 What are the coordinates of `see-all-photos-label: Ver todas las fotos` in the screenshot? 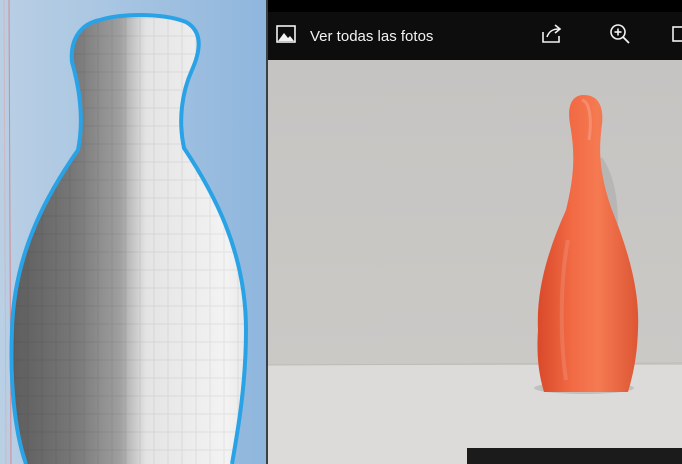 It's located at (372, 36).